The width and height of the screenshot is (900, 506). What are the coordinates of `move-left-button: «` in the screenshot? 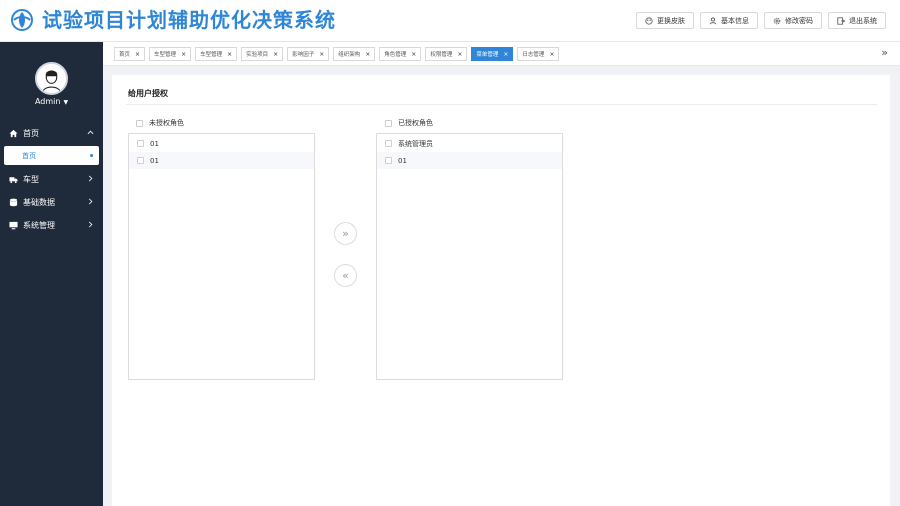 It's located at (345, 275).